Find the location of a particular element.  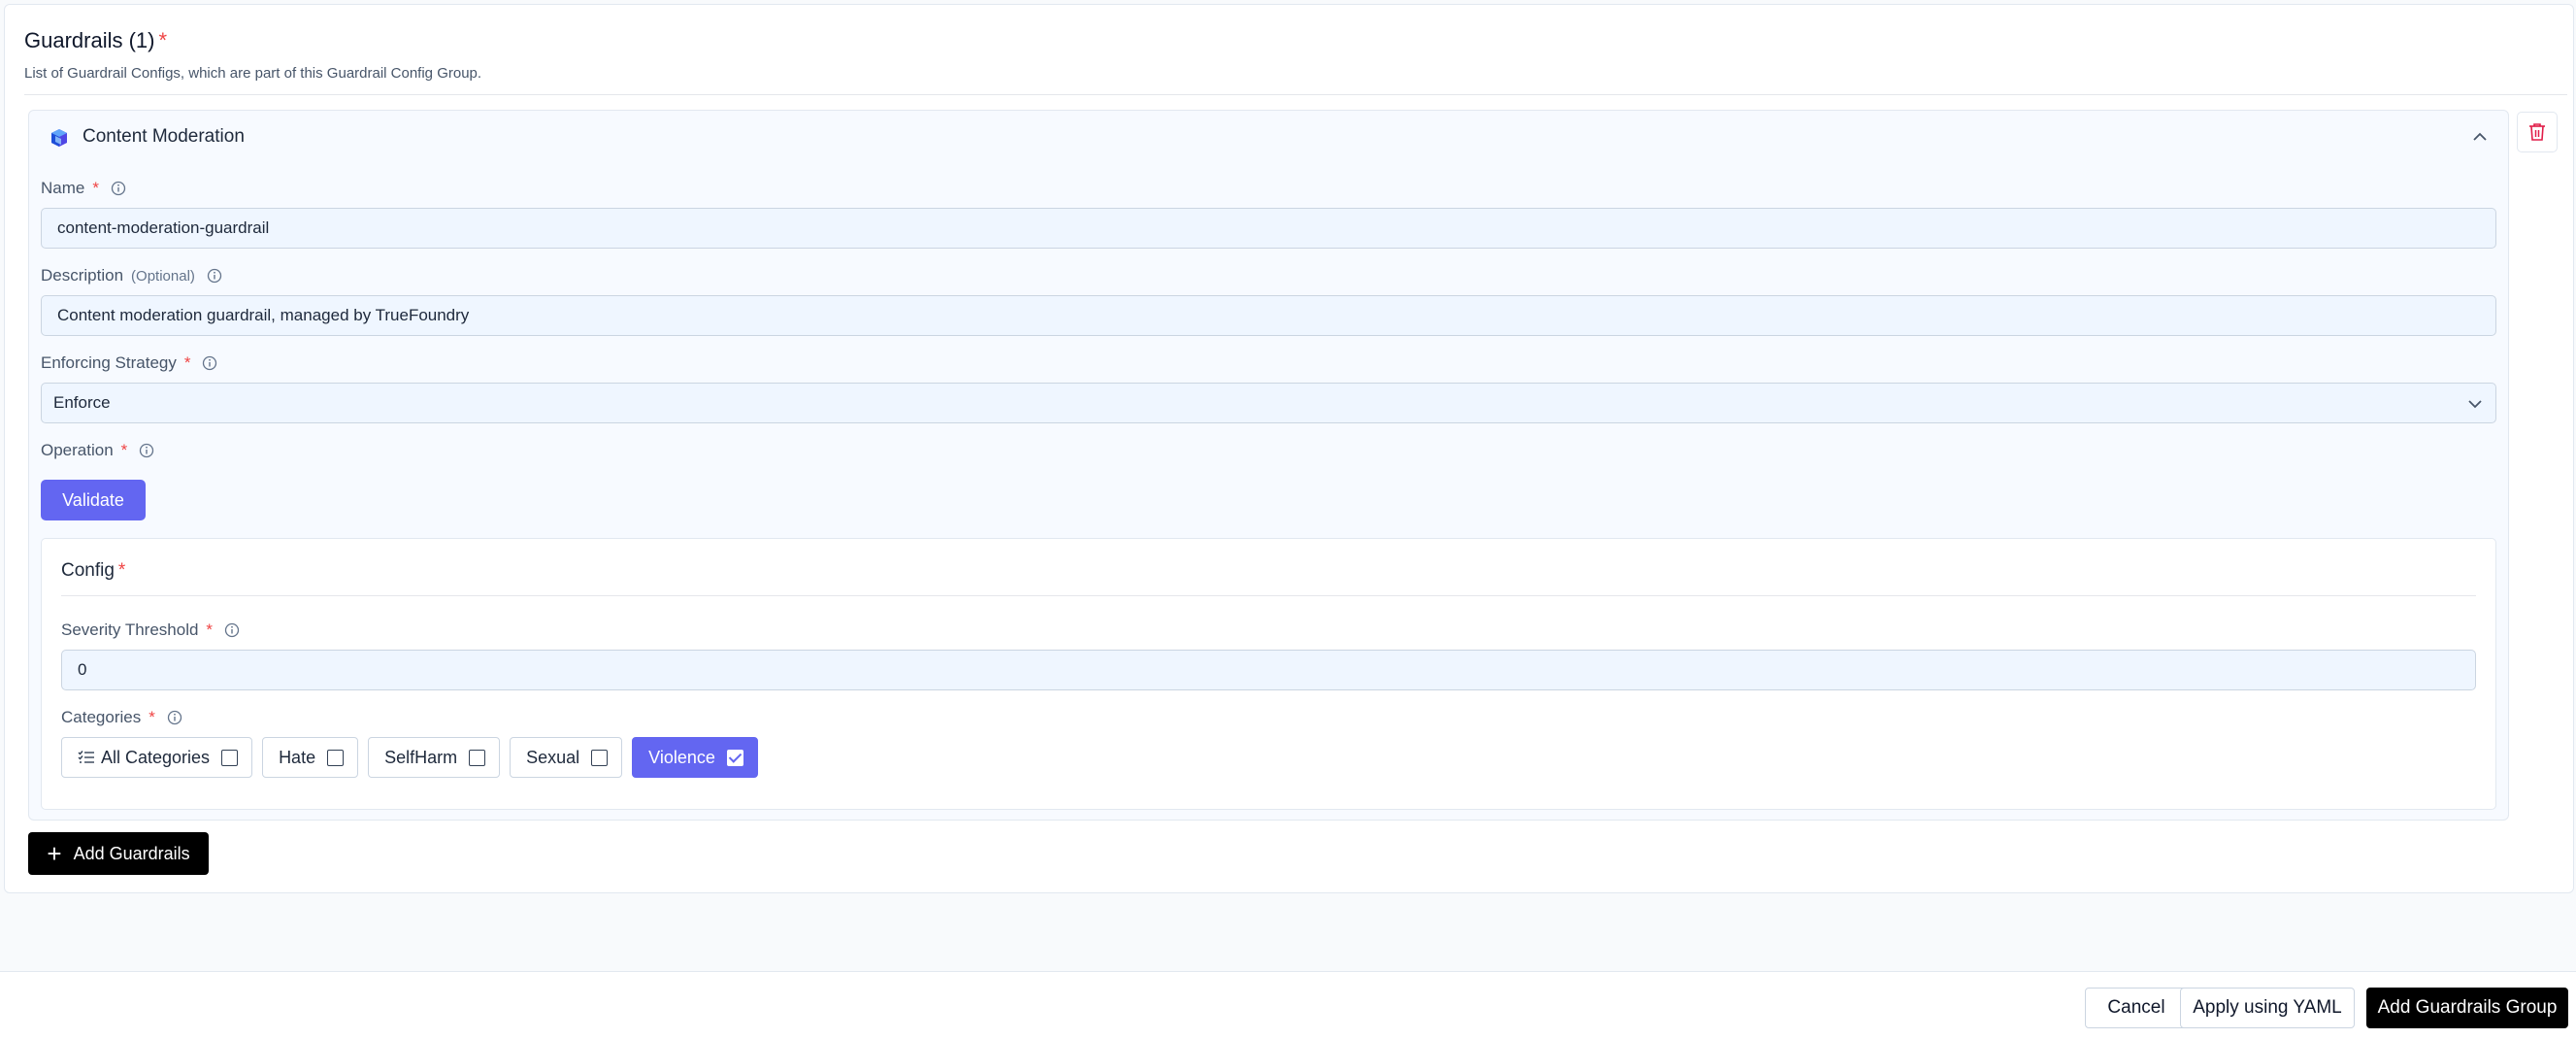

name-label: Name * is located at coordinates (83, 188).